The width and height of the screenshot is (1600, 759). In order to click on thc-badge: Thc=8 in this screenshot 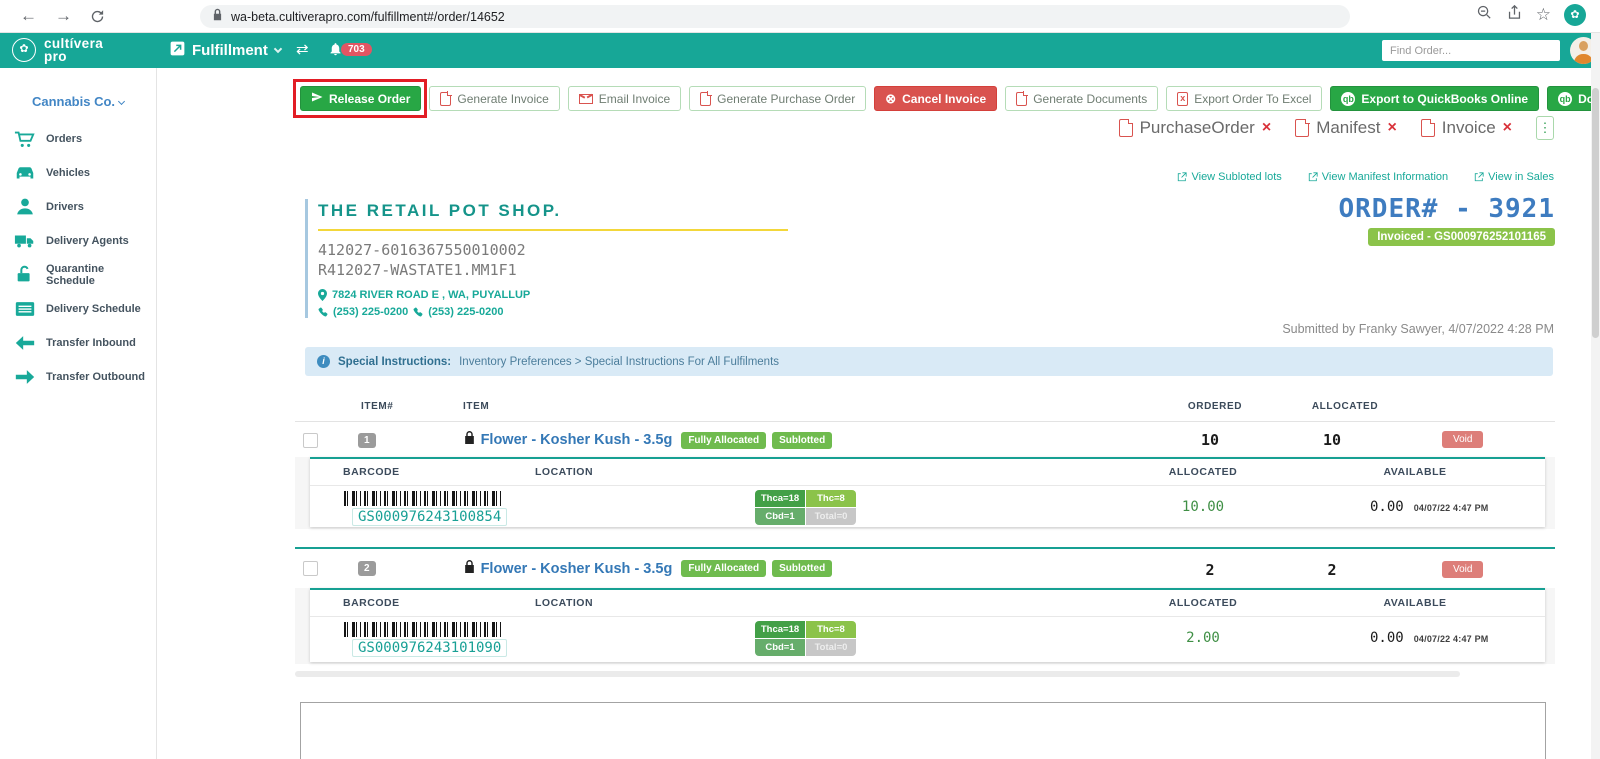, I will do `click(831, 629)`.